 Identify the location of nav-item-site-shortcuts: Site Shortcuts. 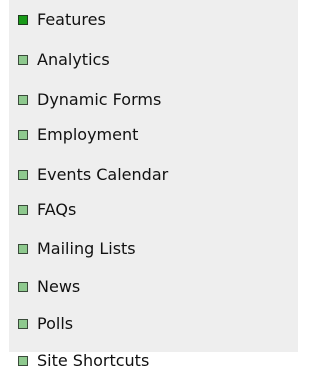
(83, 361).